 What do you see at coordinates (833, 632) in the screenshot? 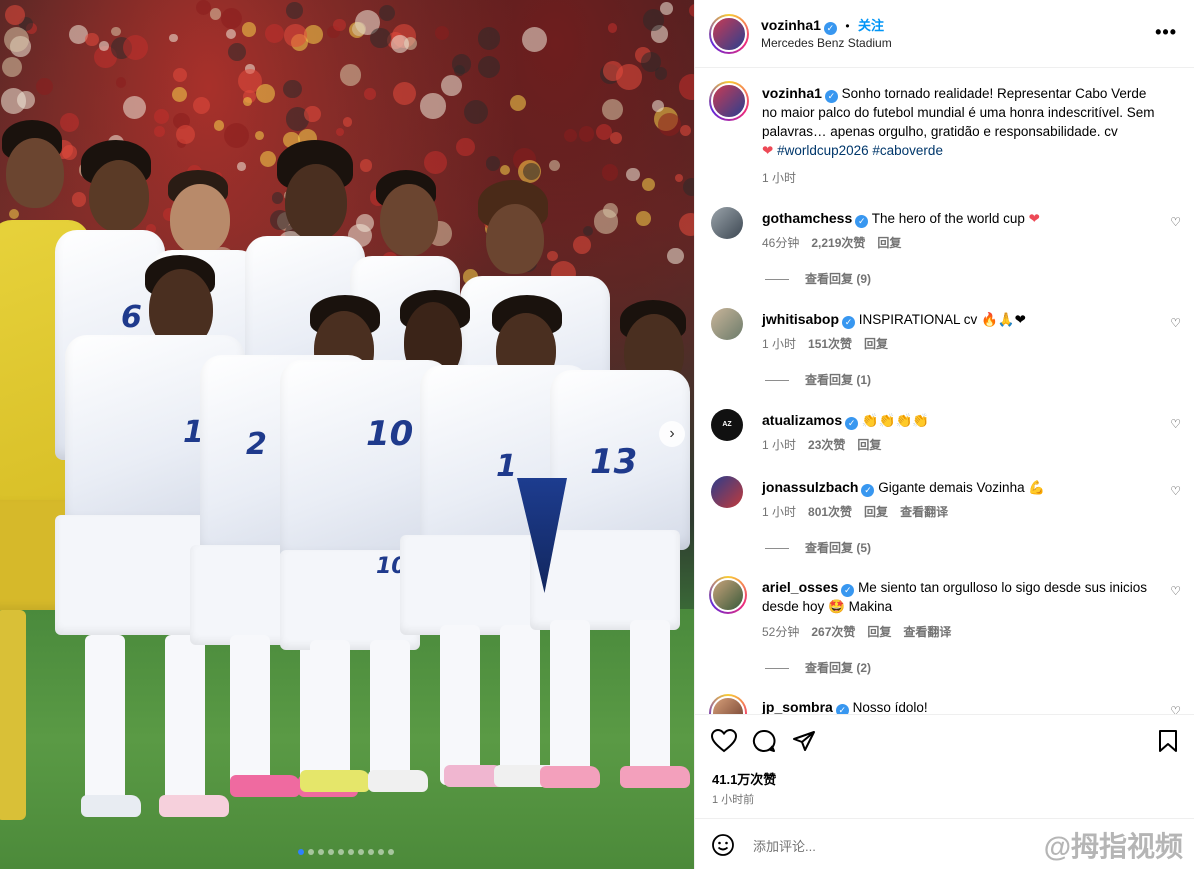
I see `comment-likes: 267次赞` at bounding box center [833, 632].